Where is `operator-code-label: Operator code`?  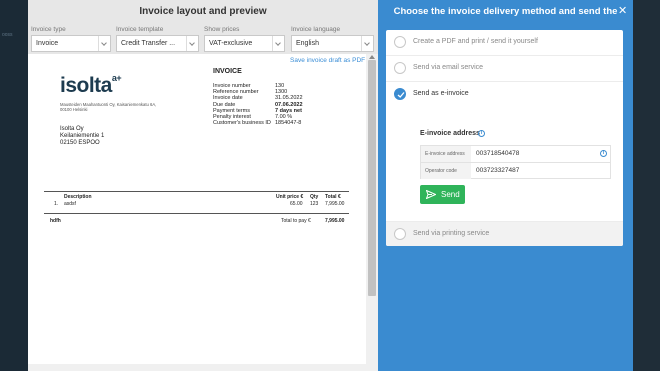
operator-code-label: Operator code is located at coordinates (446, 171).